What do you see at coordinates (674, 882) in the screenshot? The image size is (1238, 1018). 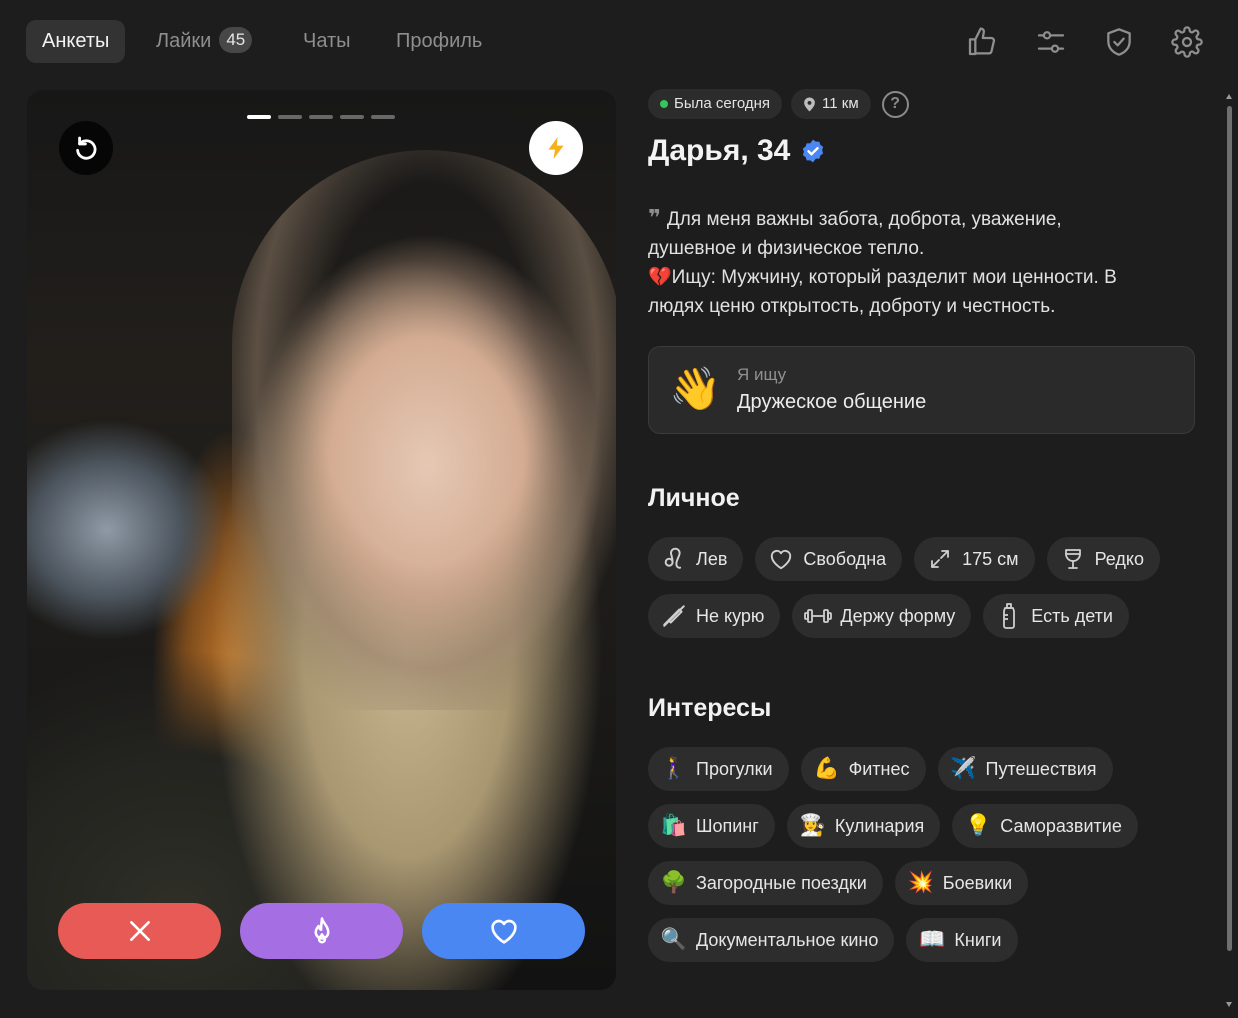 I see `tree-icon: 🌳` at bounding box center [674, 882].